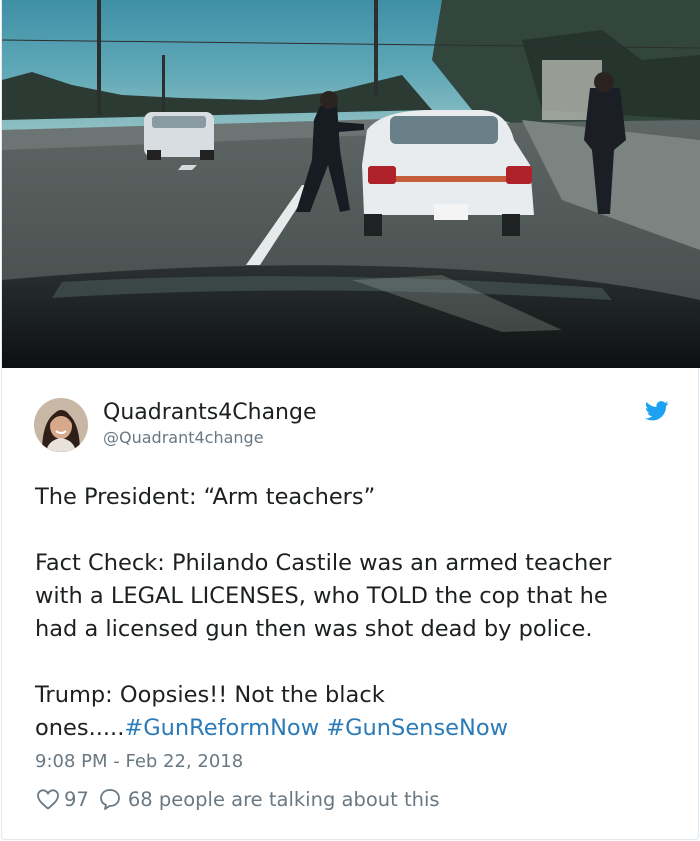  I want to click on like-count: 97, so click(76, 799).